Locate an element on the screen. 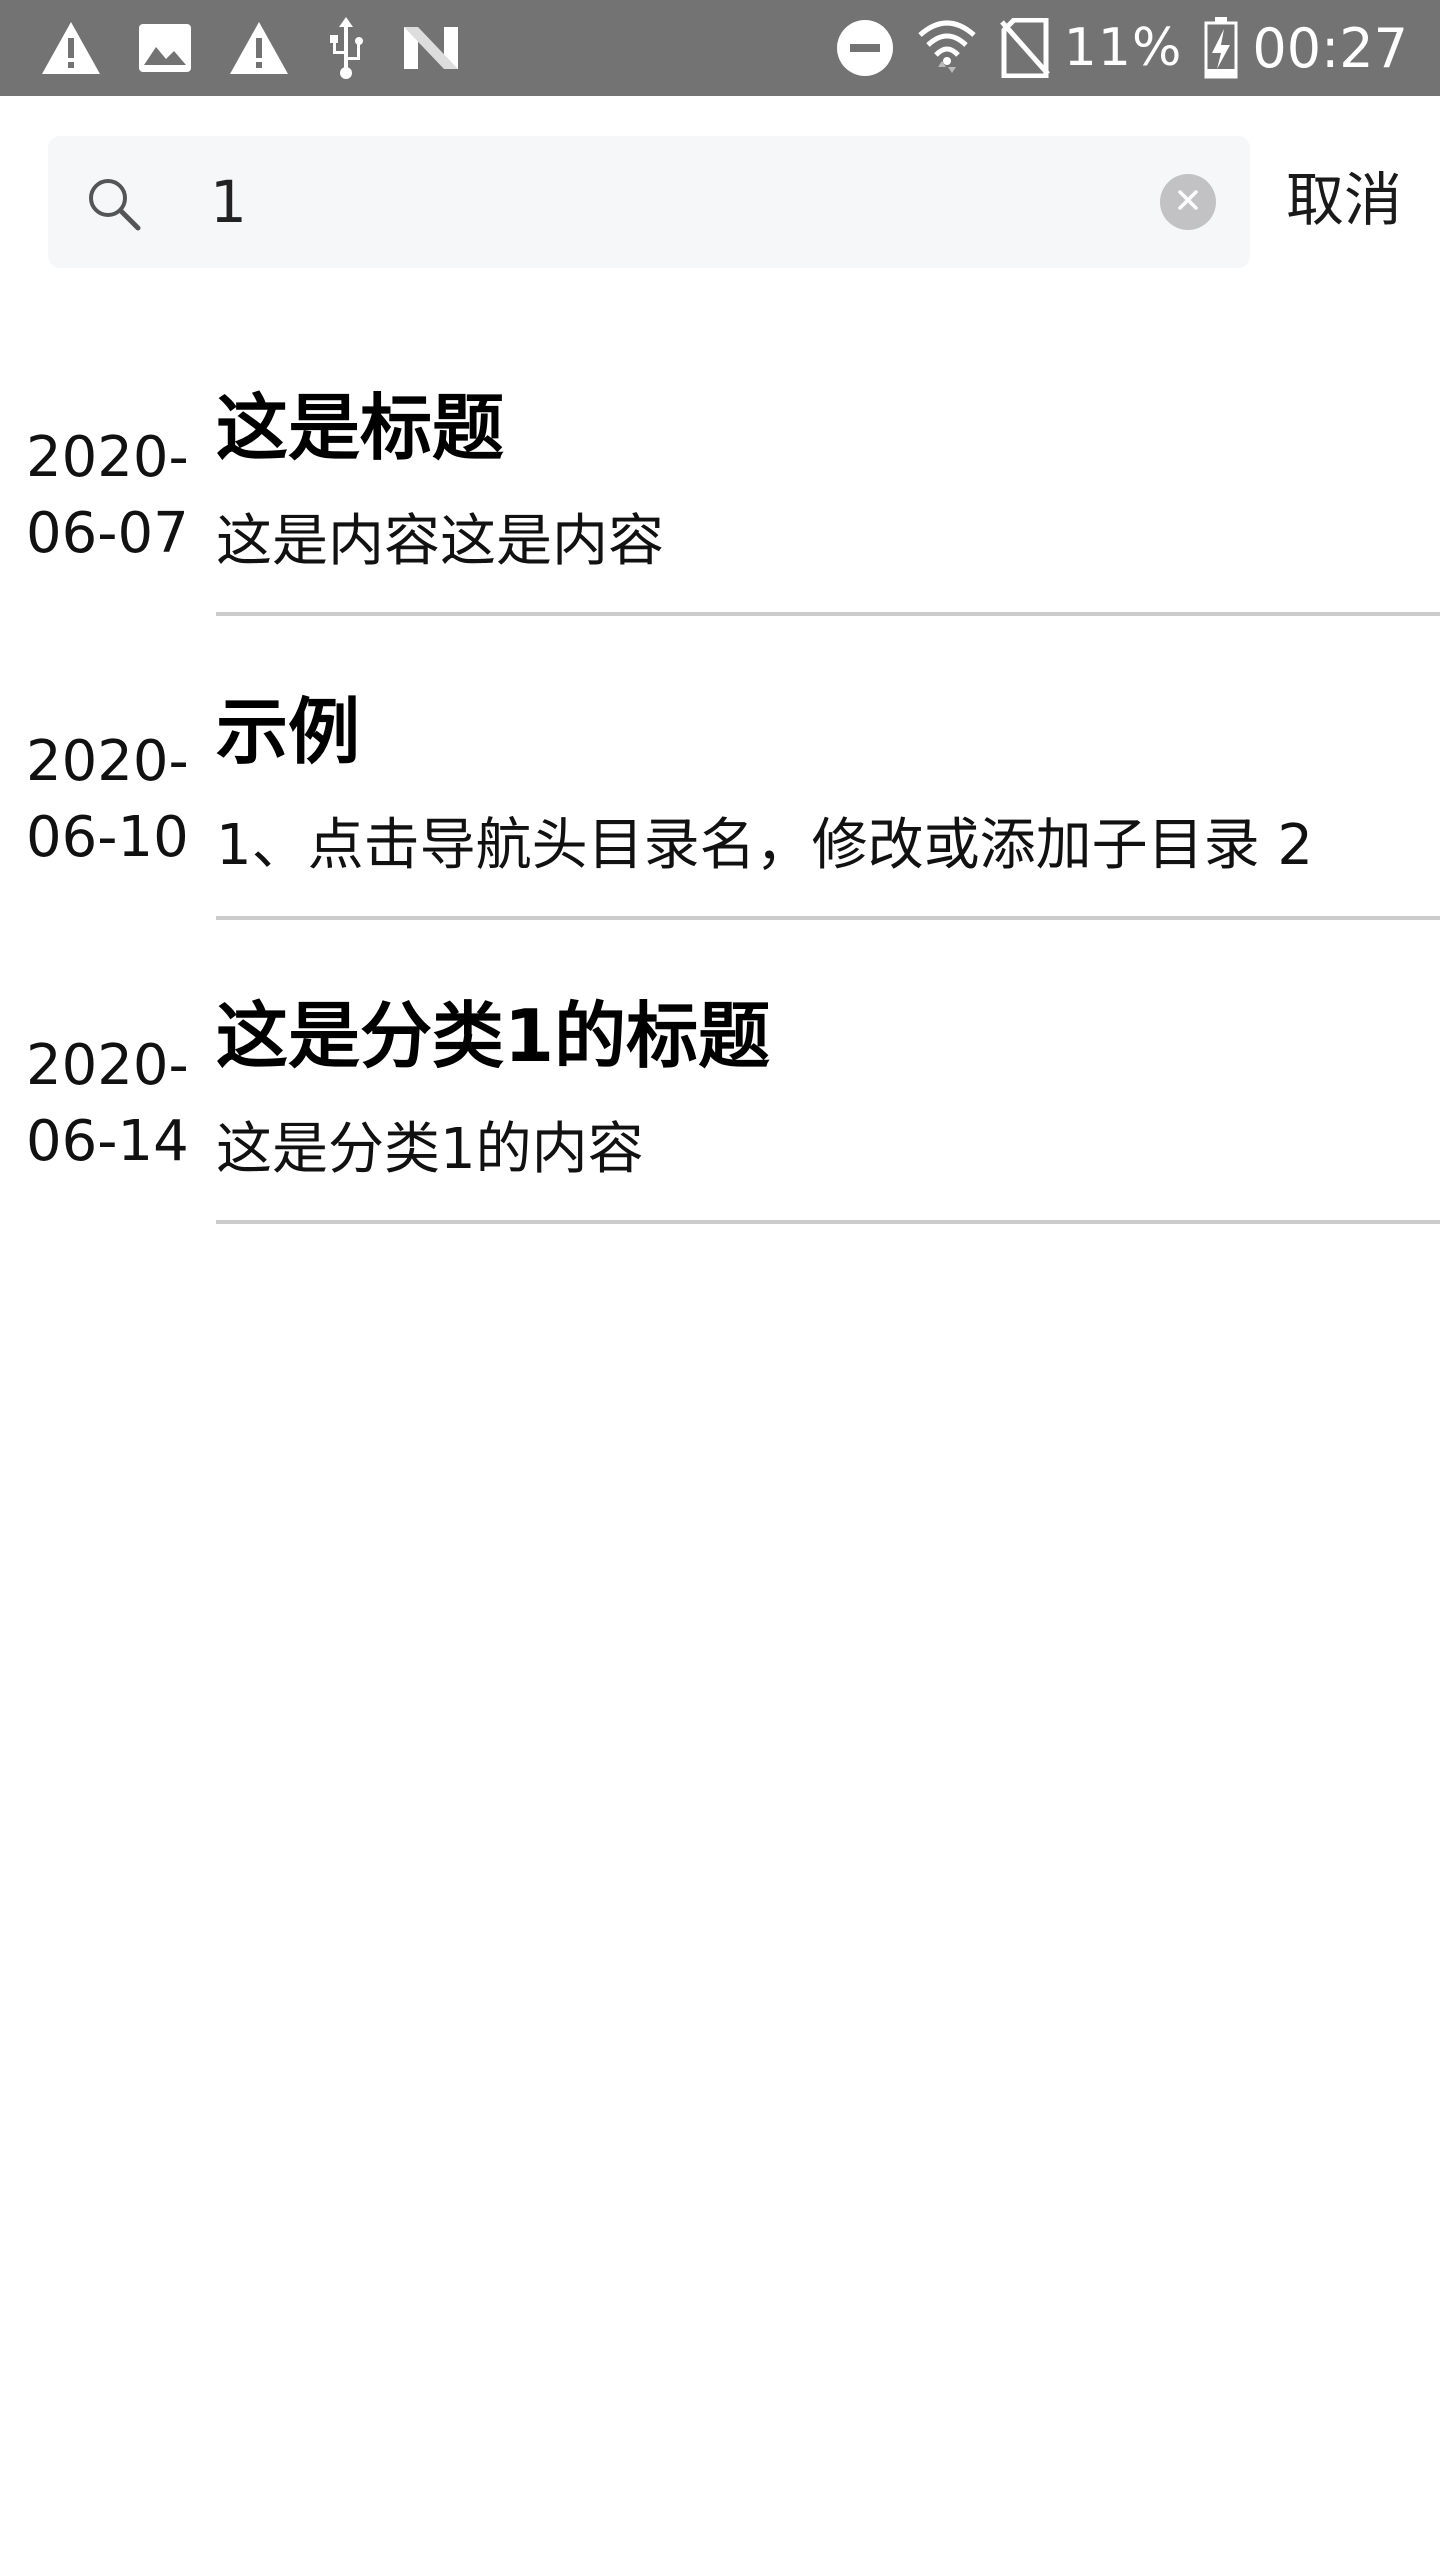  result-body: 这是标题 这是内容这是内容 is located at coordinates (828, 488).